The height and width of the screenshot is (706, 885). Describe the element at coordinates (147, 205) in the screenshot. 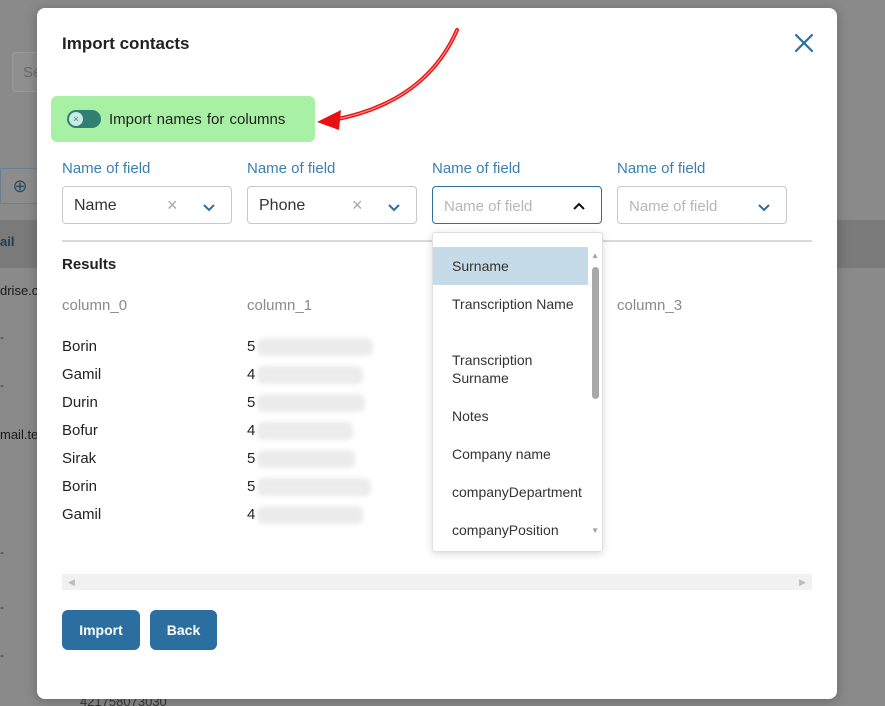

I see `field-select: Name ×` at that location.